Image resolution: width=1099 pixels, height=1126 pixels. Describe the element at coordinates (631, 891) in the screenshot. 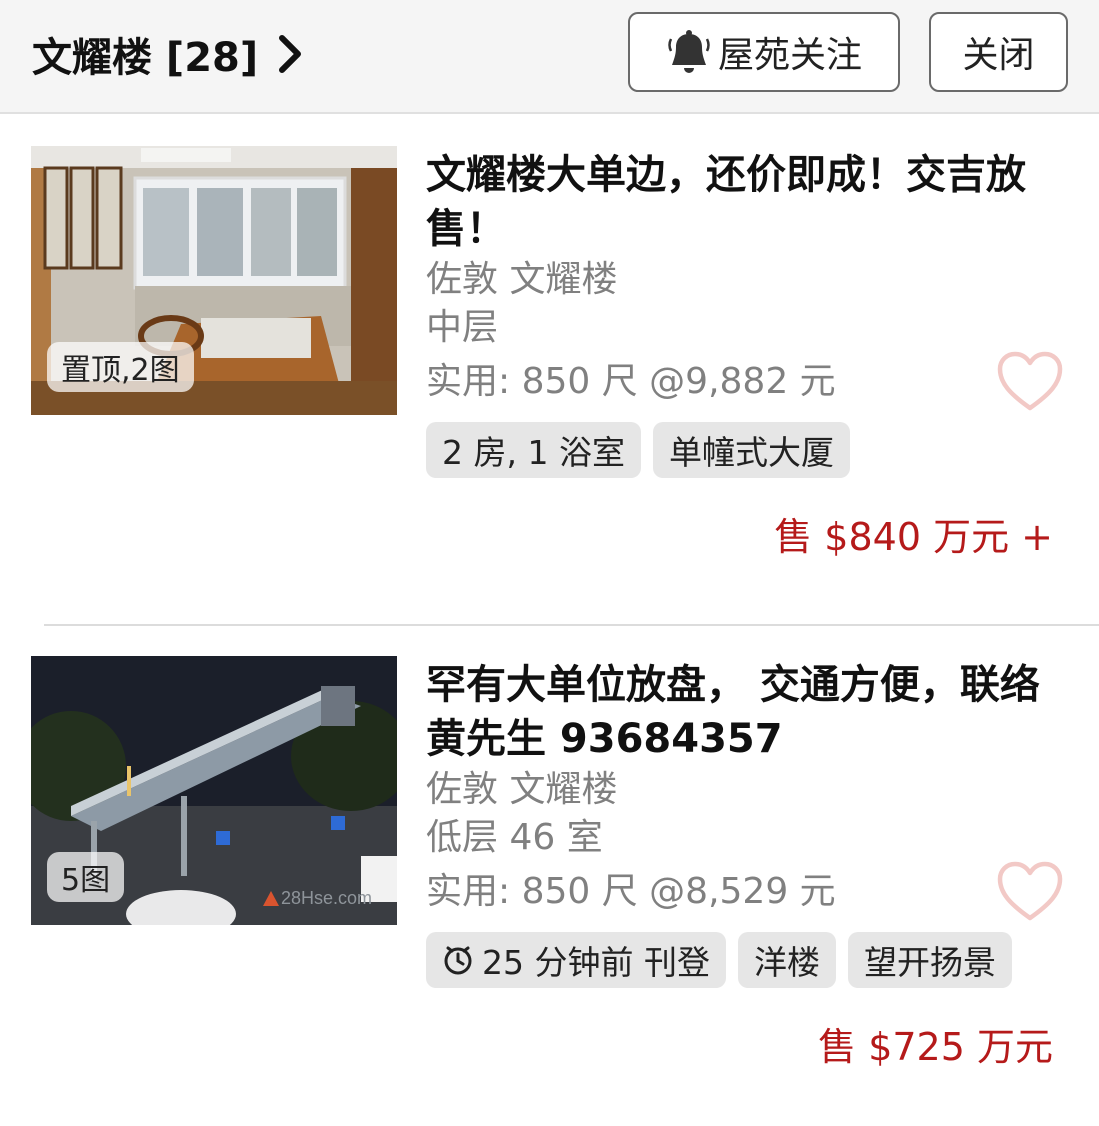

I see `listing-area-price: 实用: 850 尺 @8,529 元` at that location.